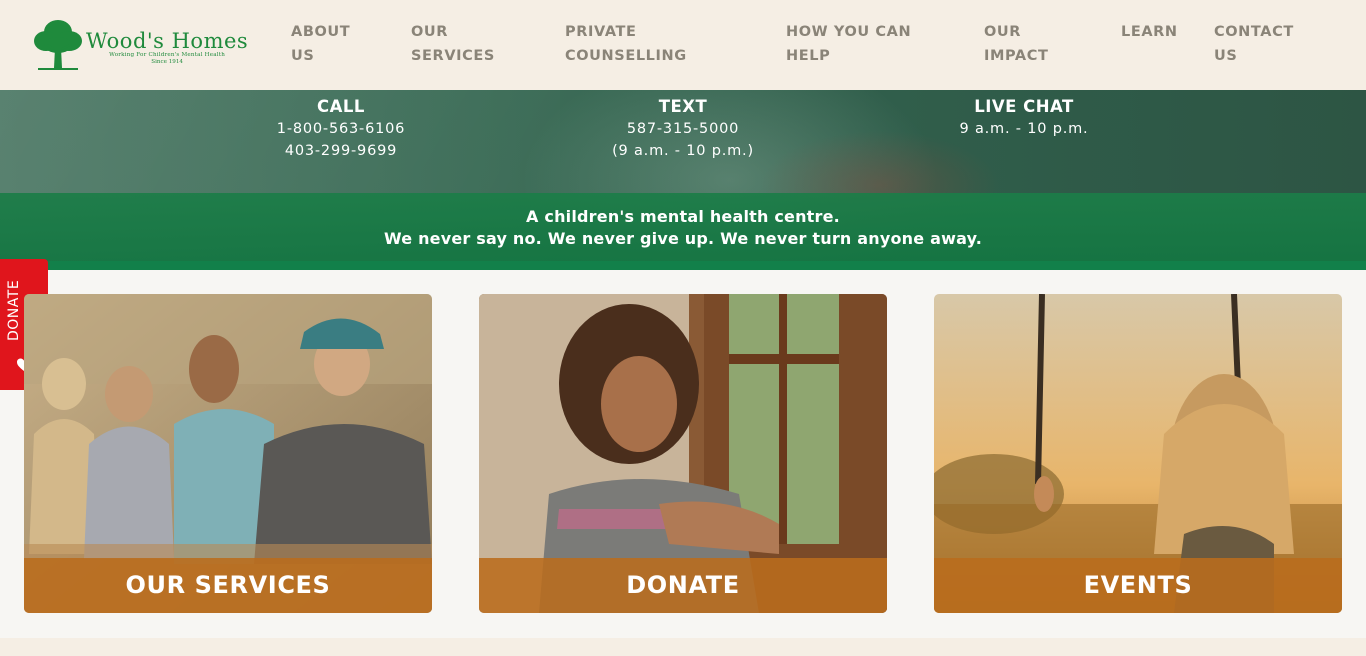  I want to click on card-label: EVENTS, so click(1138, 585).